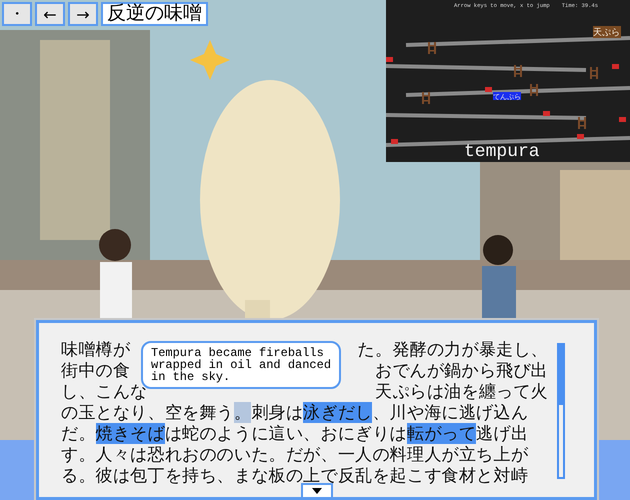 The image size is (630, 500). What do you see at coordinates (561, 411) in the screenshot?
I see `scrollbar` at bounding box center [561, 411].